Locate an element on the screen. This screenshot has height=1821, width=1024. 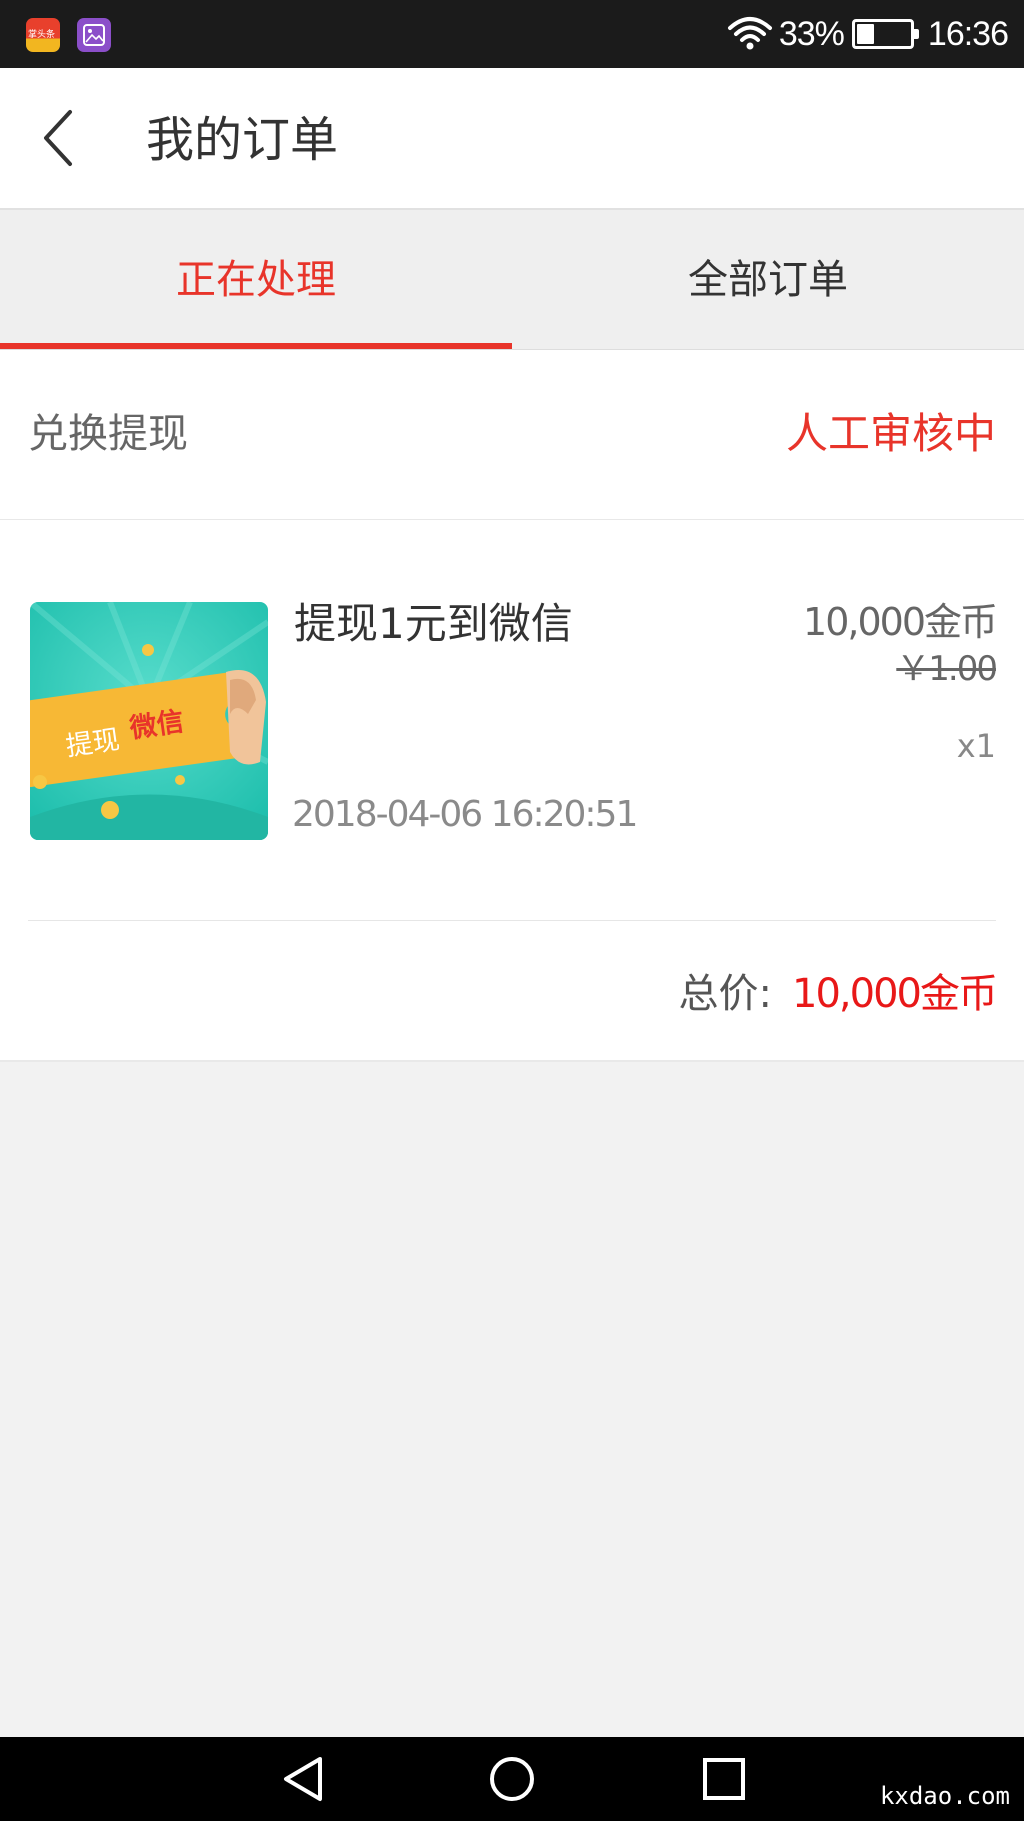
wifi-icon is located at coordinates (749, 33).